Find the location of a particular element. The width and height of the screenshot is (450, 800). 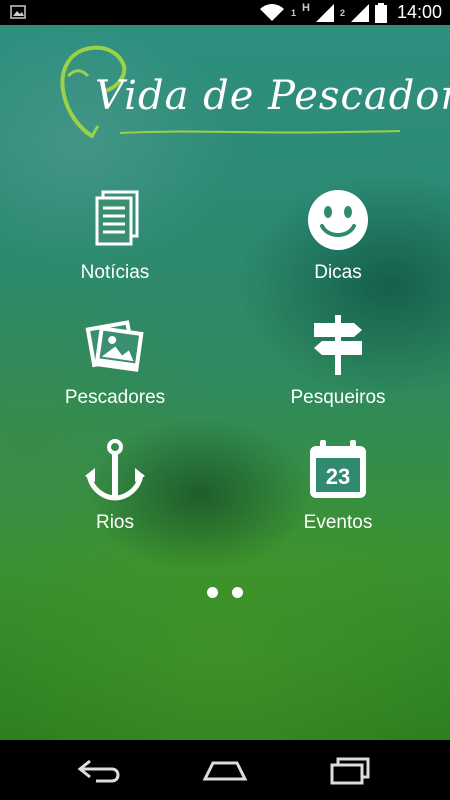

battery-icon is located at coordinates (380, 12).